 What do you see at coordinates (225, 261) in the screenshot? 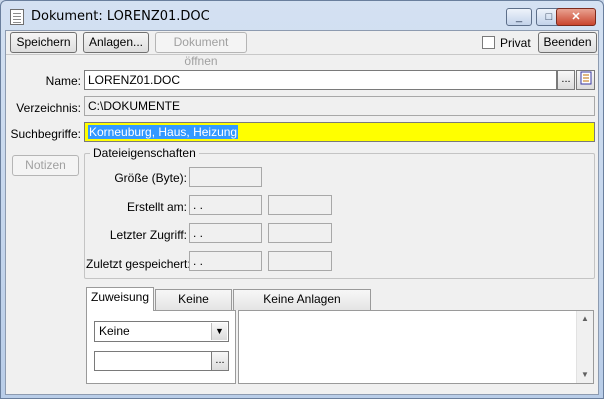
I see `saved-date-field: . .` at bounding box center [225, 261].